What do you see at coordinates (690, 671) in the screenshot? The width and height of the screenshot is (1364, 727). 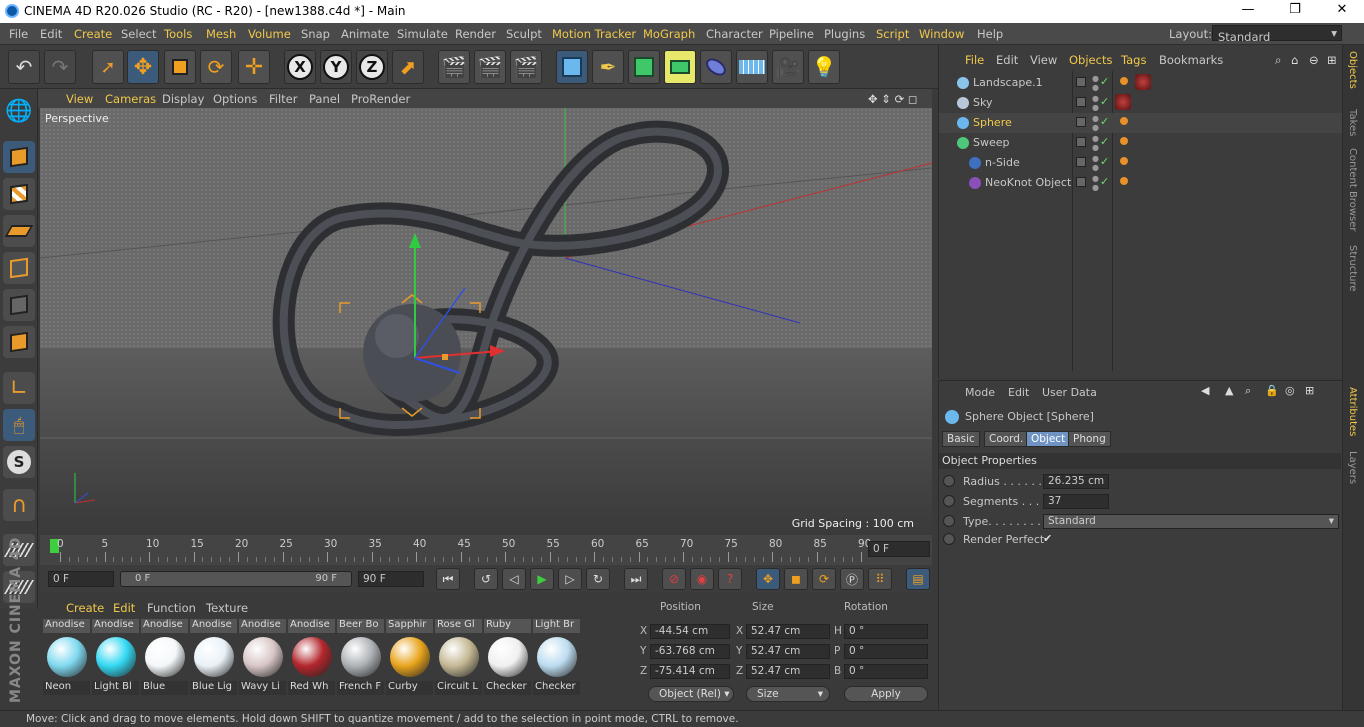 I see `position-field: -75.414 cm` at bounding box center [690, 671].